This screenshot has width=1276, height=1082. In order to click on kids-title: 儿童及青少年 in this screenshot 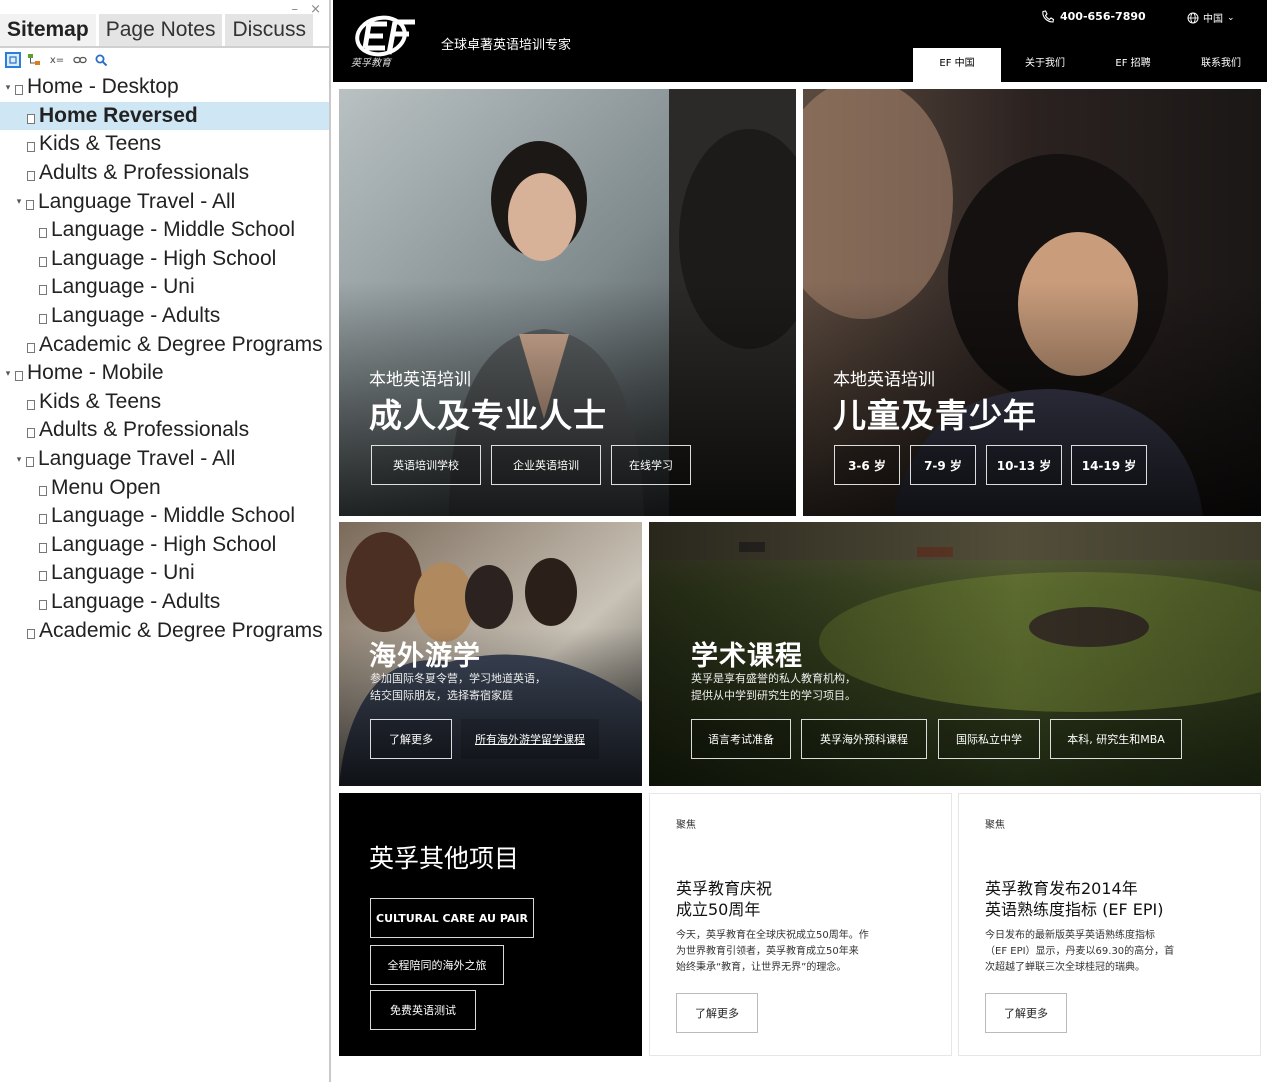, I will do `click(935, 415)`.